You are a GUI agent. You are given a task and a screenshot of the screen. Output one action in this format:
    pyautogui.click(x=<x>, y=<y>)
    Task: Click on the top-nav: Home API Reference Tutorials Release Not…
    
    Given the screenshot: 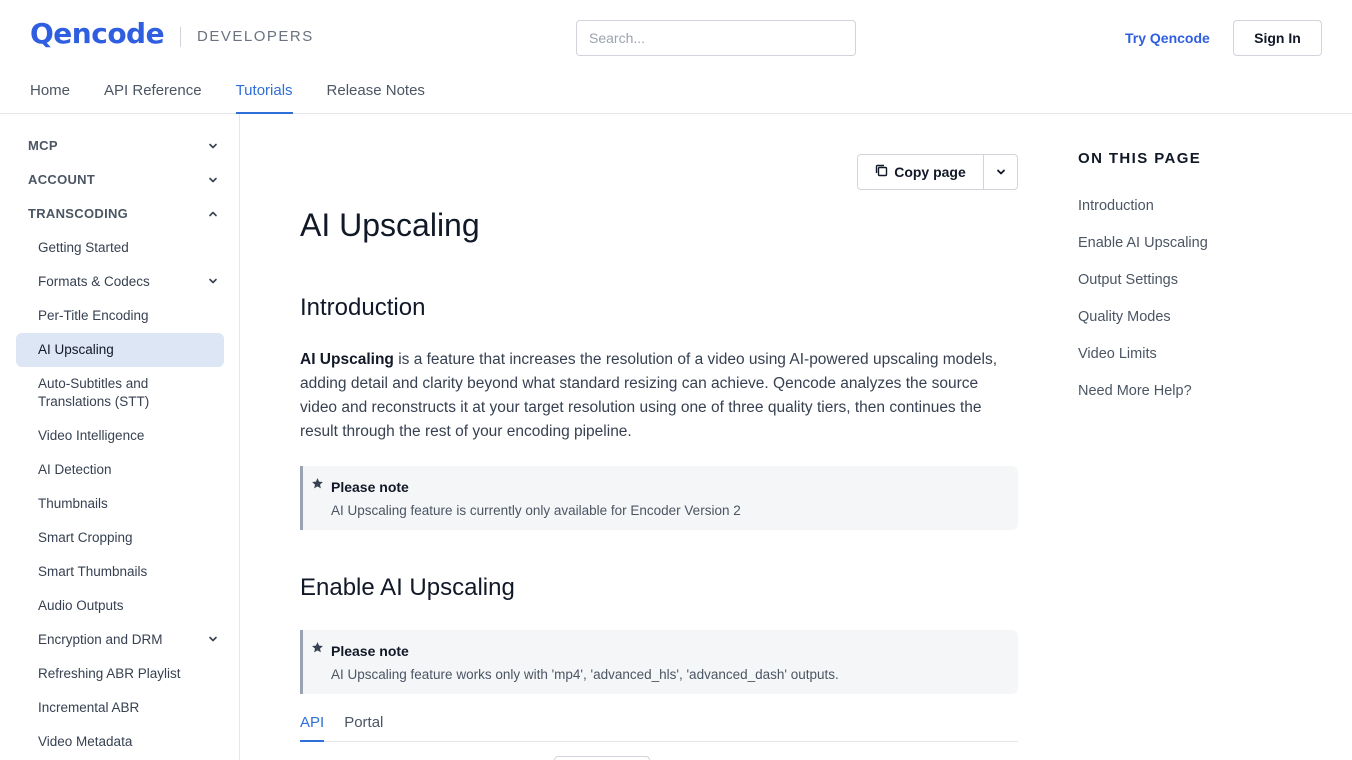 What is the action you would take?
    pyautogui.click(x=244, y=92)
    